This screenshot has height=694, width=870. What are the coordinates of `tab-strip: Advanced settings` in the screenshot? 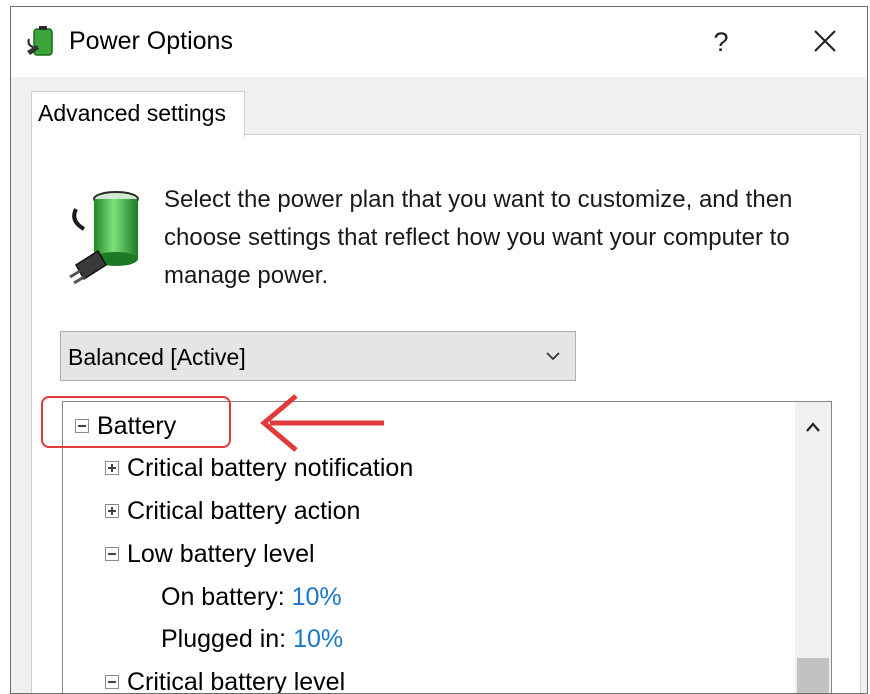 It's located at (439, 107).